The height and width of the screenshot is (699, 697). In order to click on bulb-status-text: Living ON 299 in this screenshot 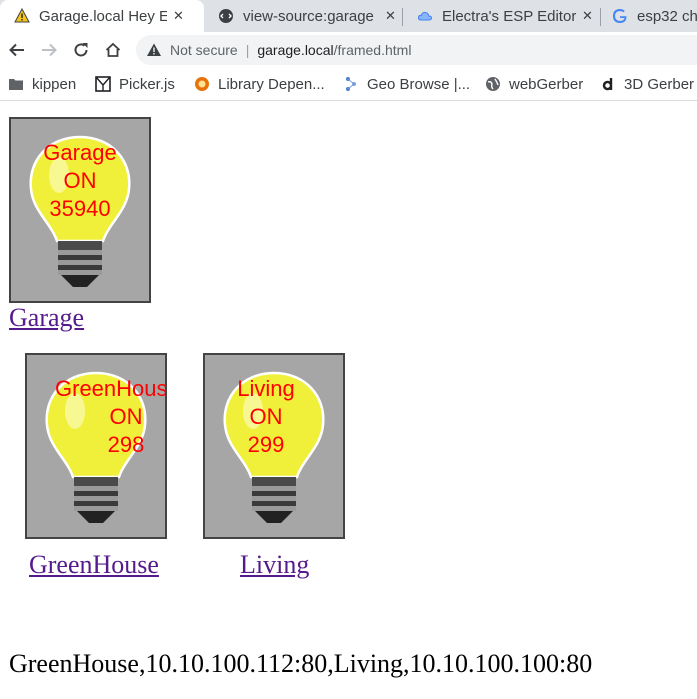, I will do `click(270, 417)`.